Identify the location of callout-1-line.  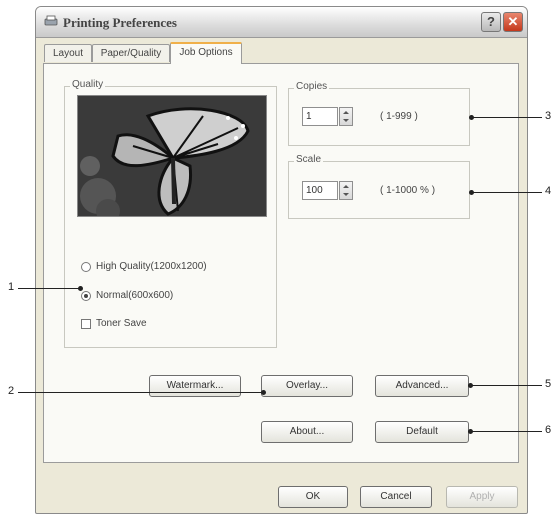
(49, 288).